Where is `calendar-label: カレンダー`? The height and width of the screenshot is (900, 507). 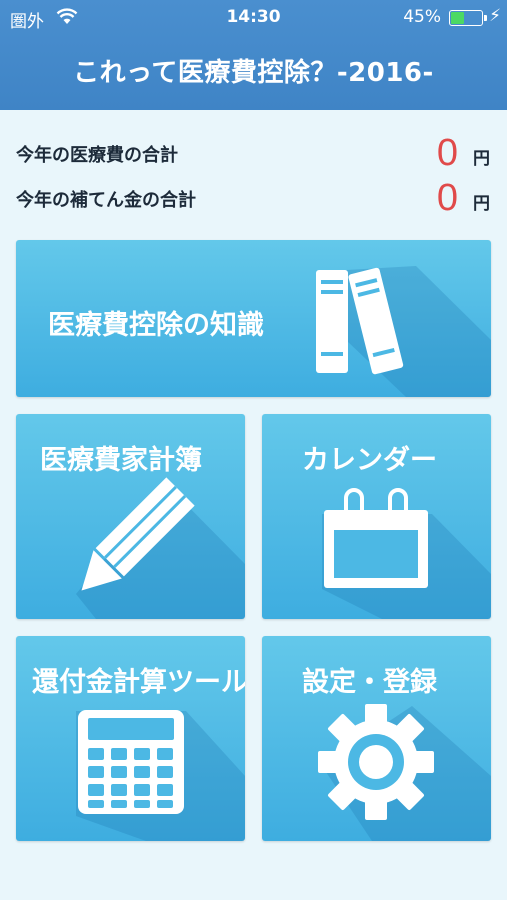 calendar-label: カレンダー is located at coordinates (369, 460).